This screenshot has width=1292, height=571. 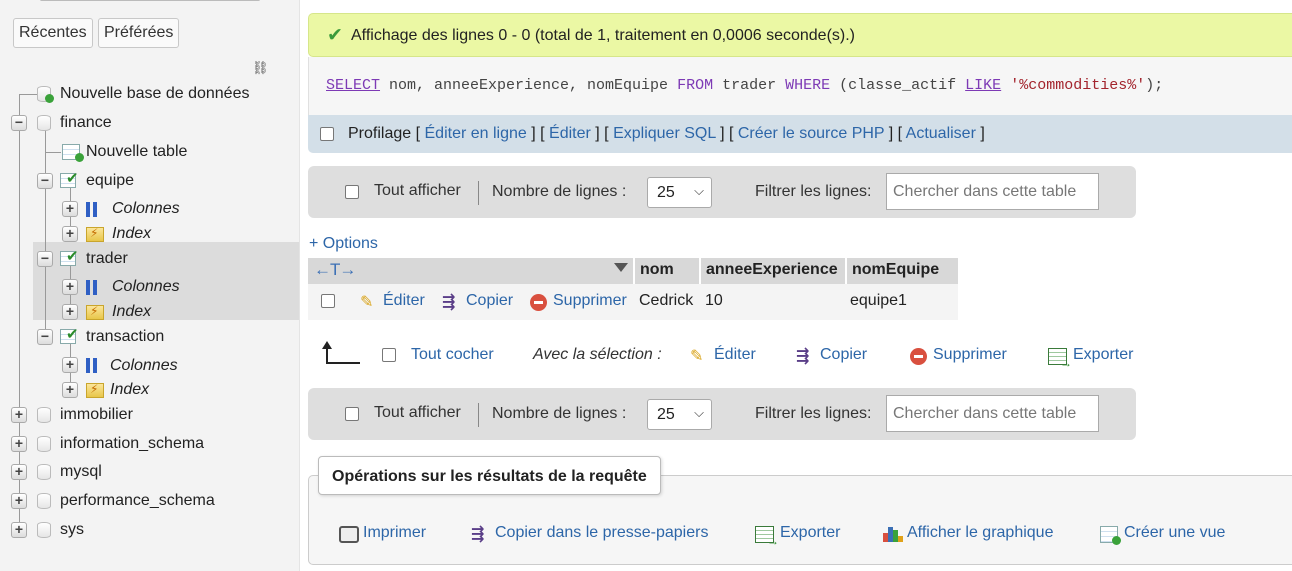 I want to click on selection-delete-button: Supprimer, so click(x=970, y=355).